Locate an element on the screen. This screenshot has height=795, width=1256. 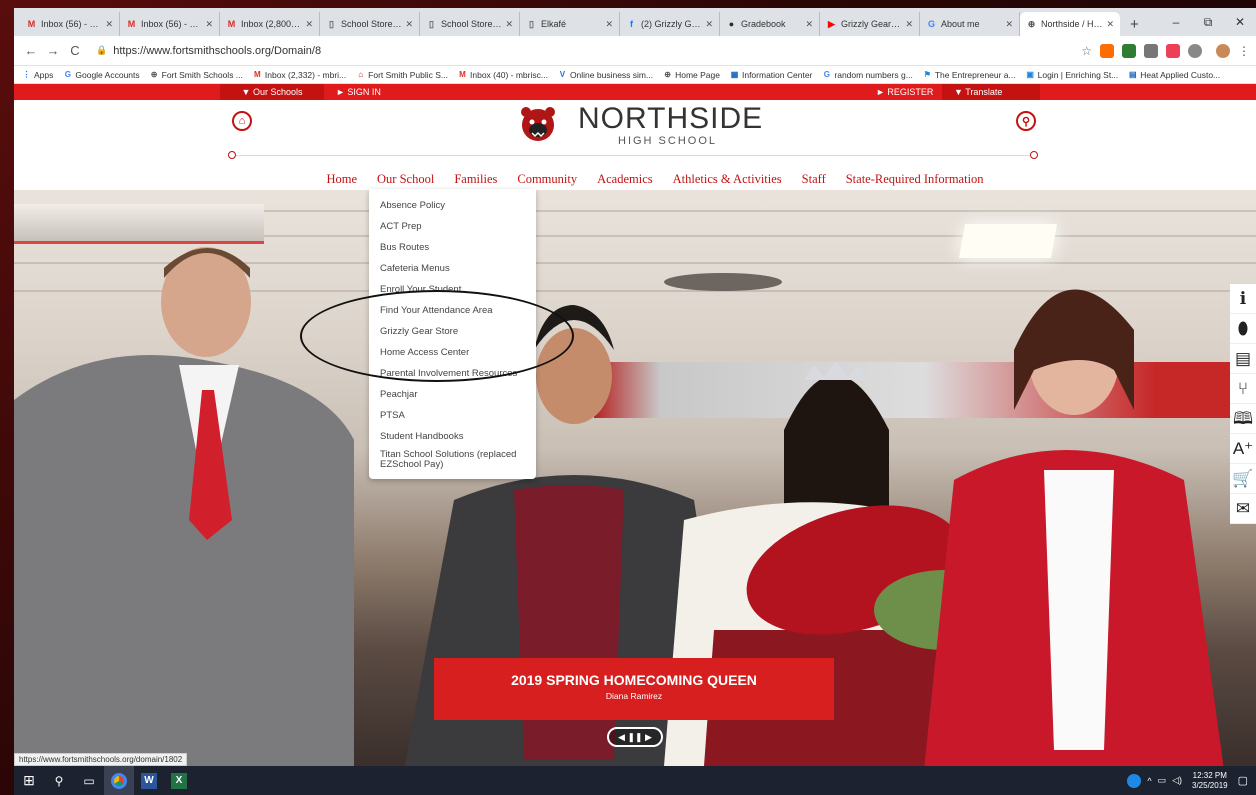
bookmark-item: G Google Accounts is located at coordinates (101, 75).